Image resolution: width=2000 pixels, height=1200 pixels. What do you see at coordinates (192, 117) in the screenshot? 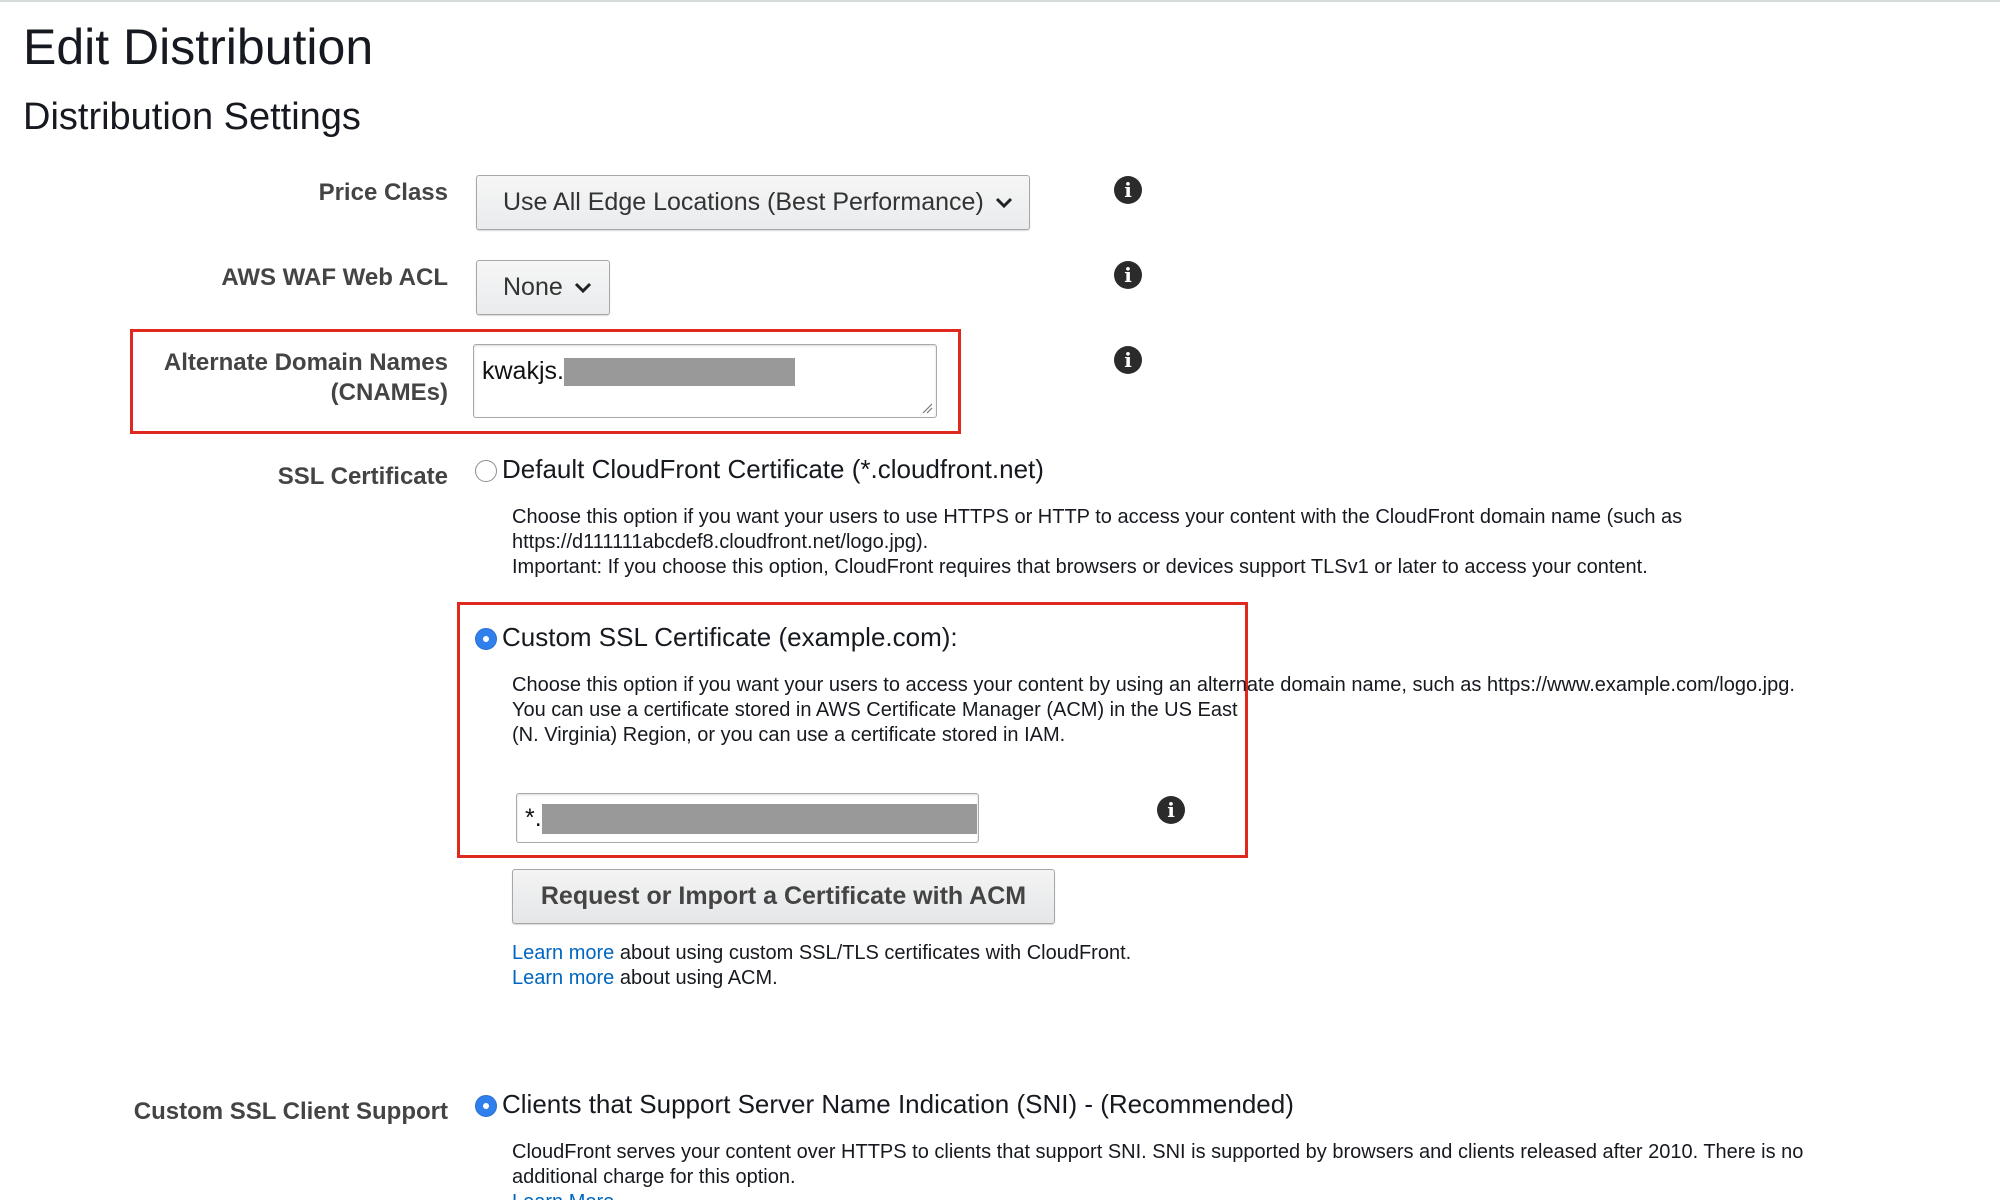
I see `section-title: Distribution Settings` at bounding box center [192, 117].